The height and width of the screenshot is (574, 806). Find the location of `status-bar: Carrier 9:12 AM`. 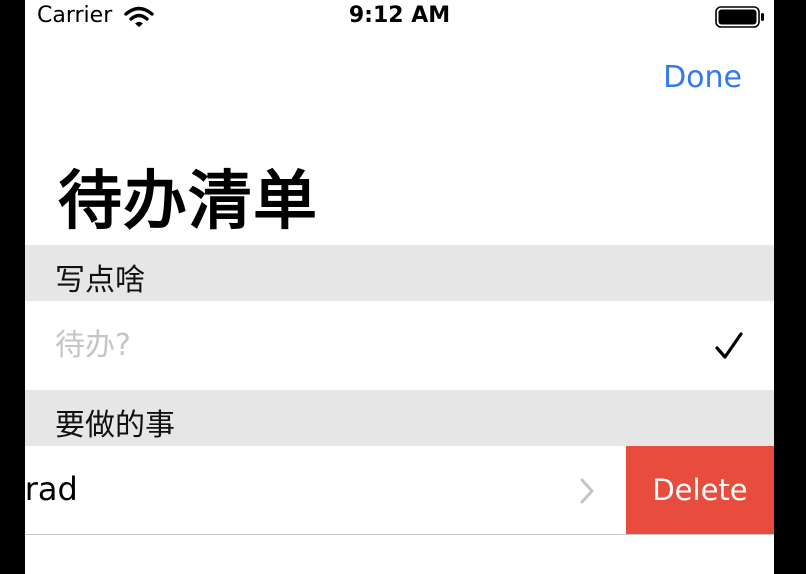

status-bar: Carrier 9:12 AM is located at coordinates (399, 17).